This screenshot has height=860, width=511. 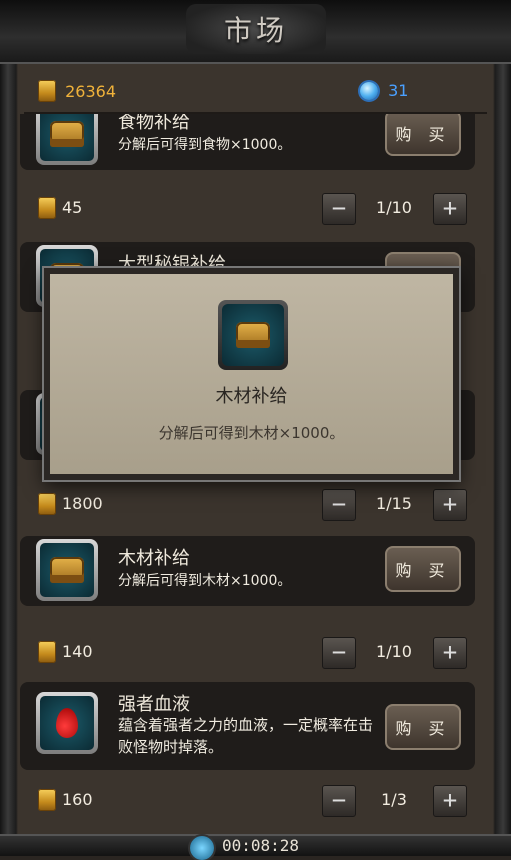 What do you see at coordinates (247, 504) in the screenshot?
I see `price-row: 1800 − 1/15 +` at bounding box center [247, 504].